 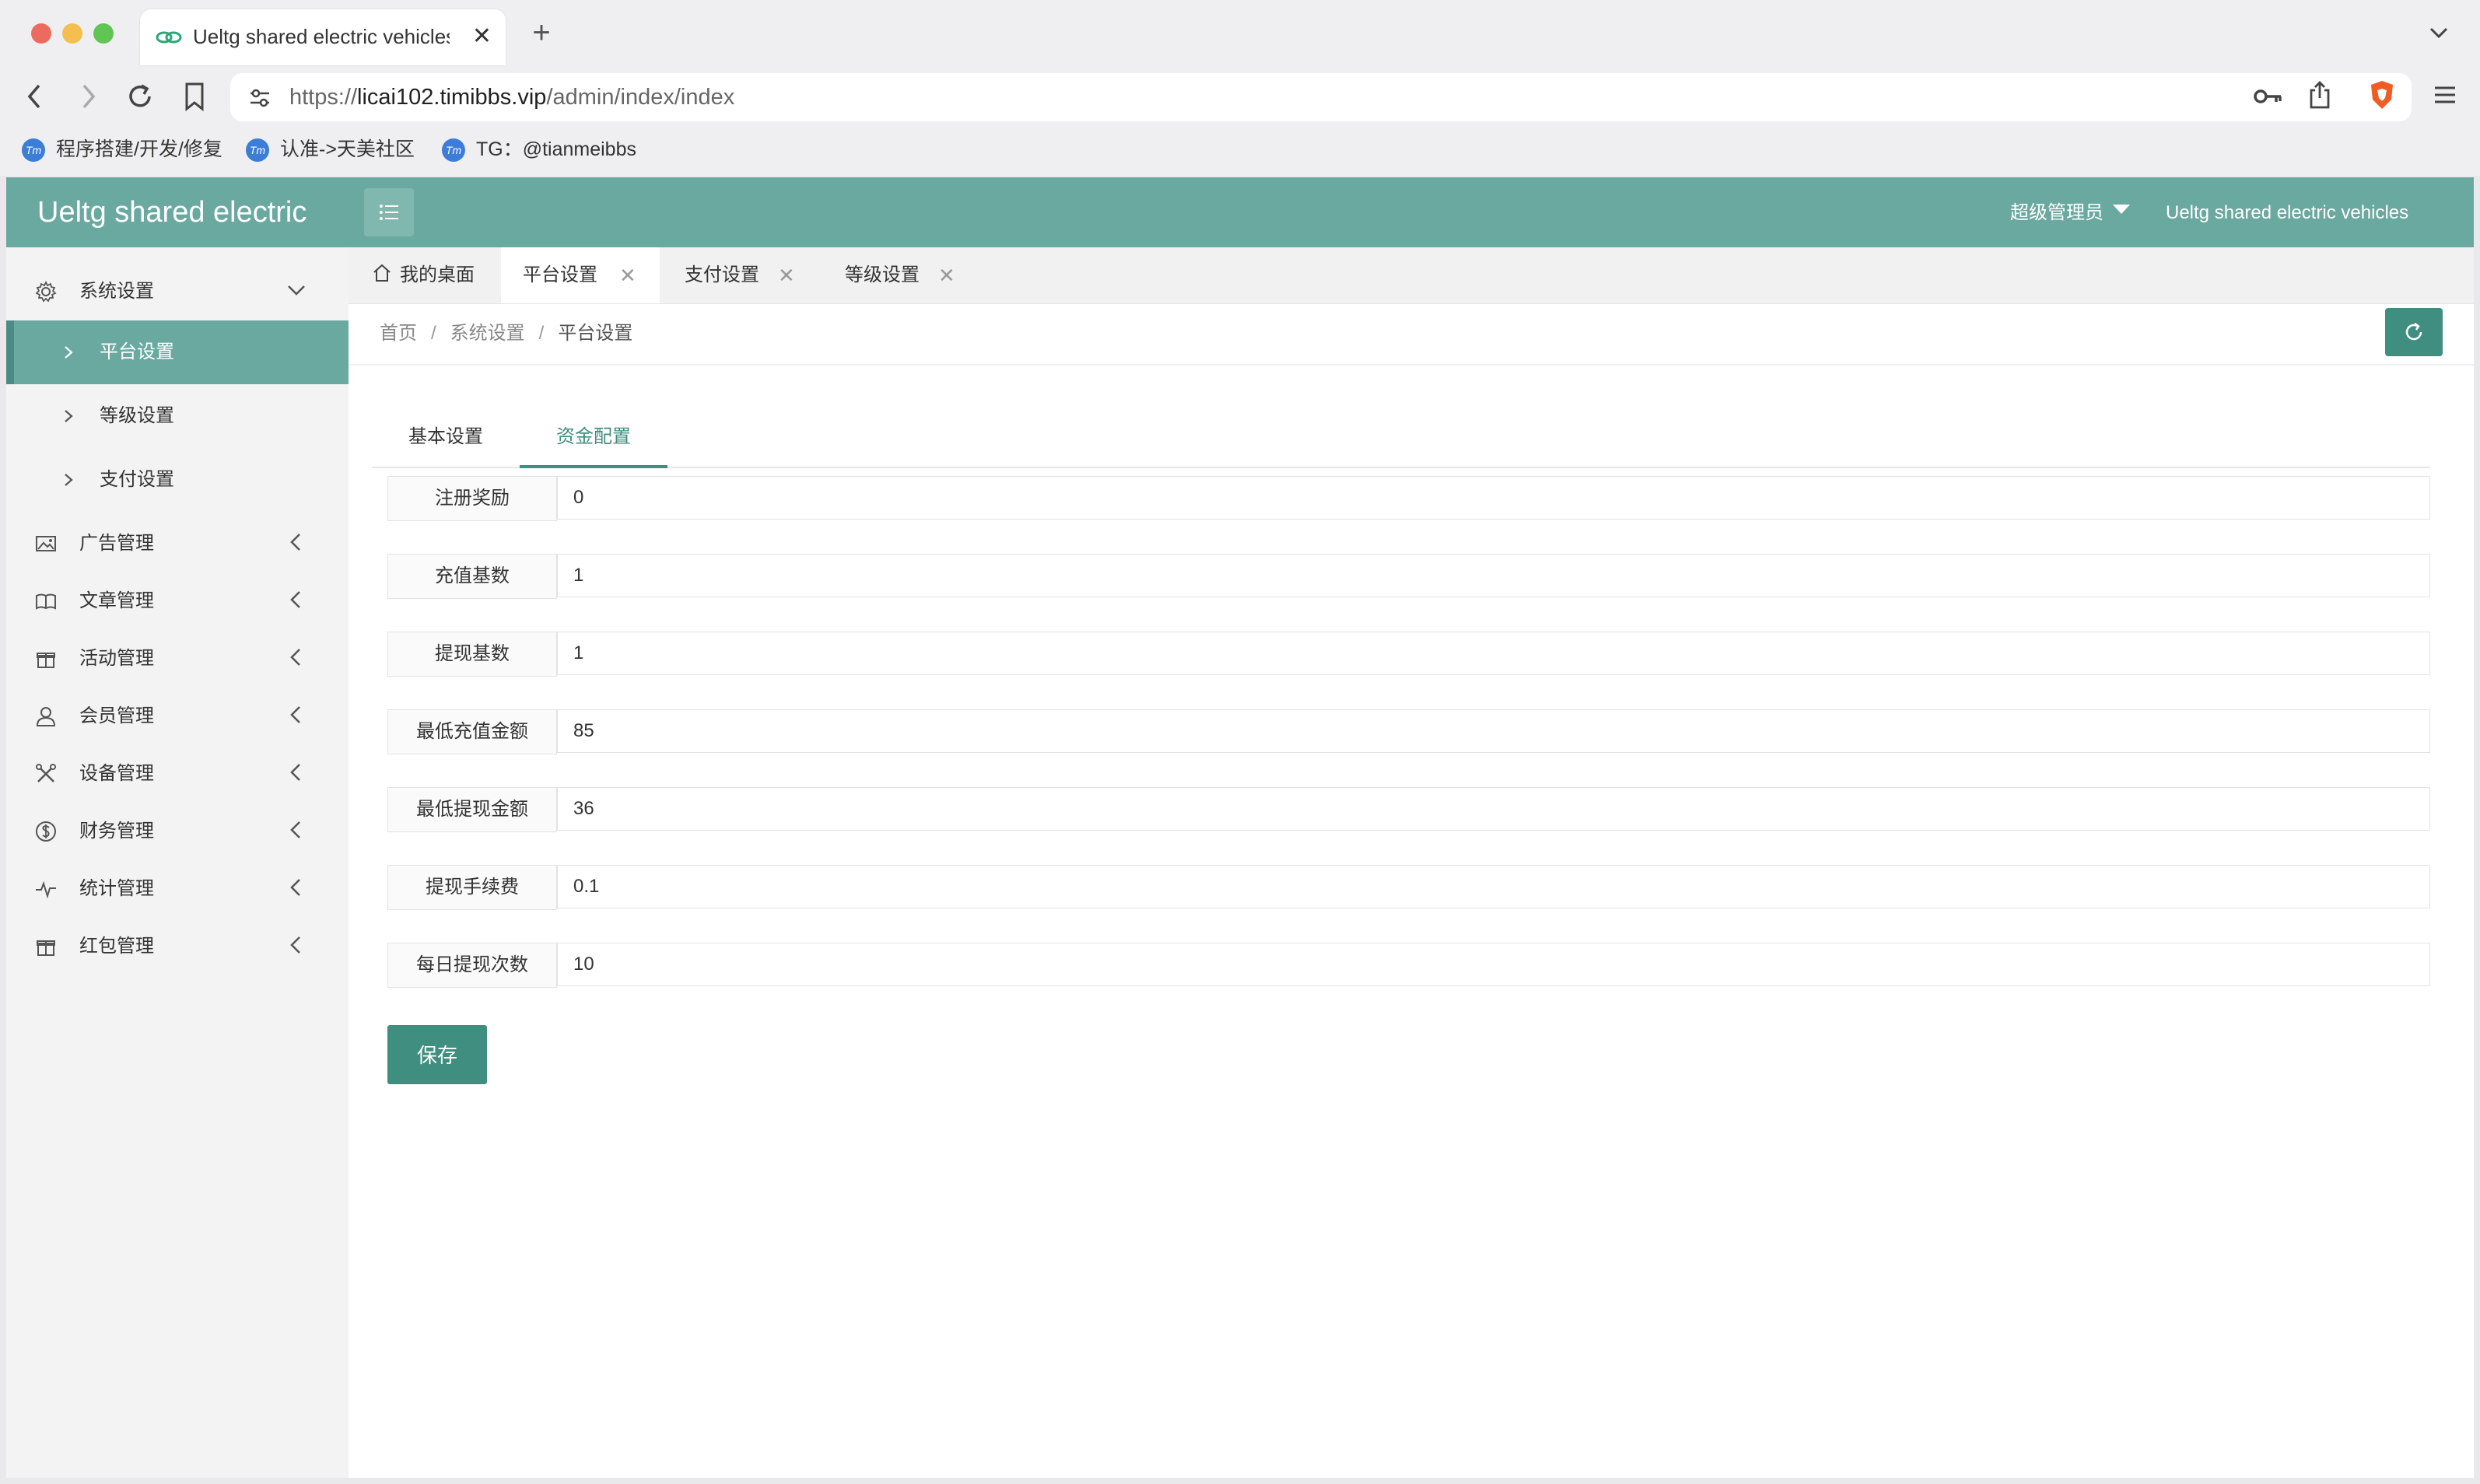 I want to click on dollar-icon, so click(x=46, y=832).